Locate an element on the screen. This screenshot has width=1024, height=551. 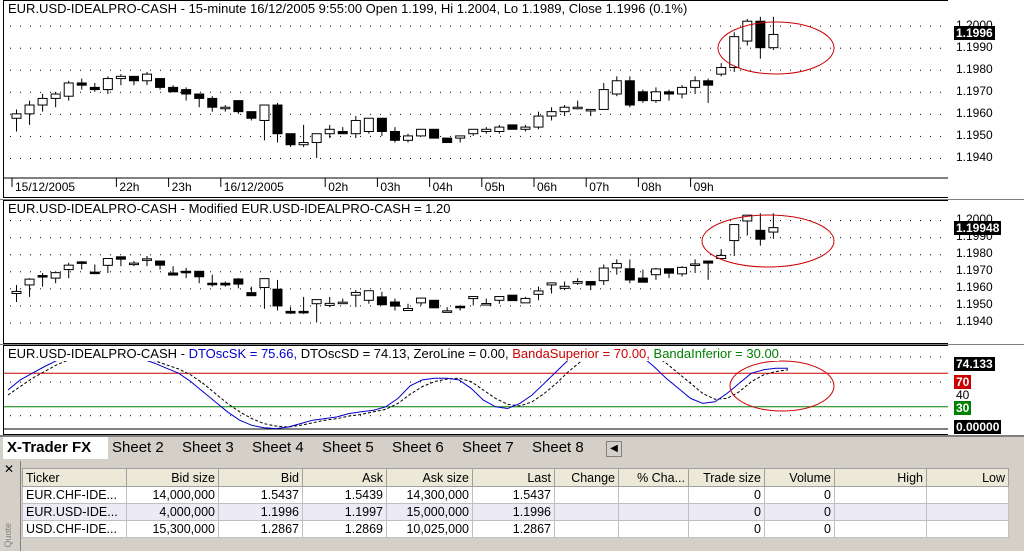
tab-sheet-7: Sheet 7 is located at coordinates (493, 448).